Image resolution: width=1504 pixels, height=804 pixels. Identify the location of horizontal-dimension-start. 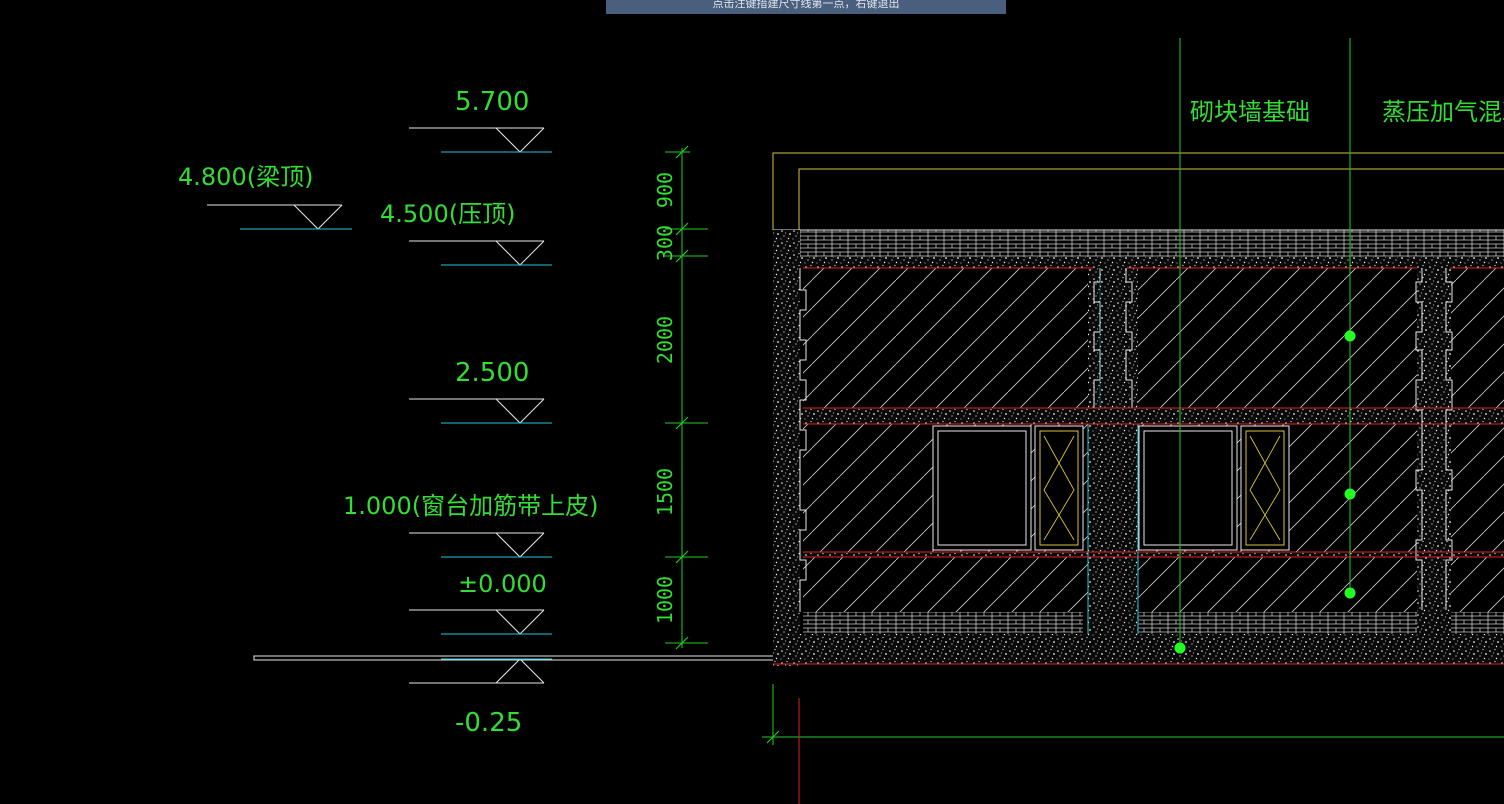
(1133, 744).